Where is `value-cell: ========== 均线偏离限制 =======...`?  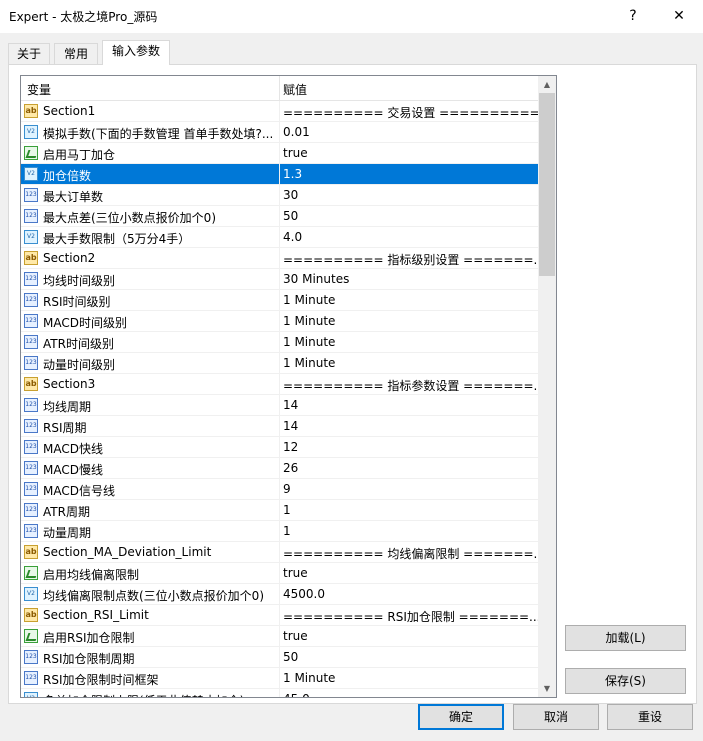
value-cell: ========== 均线偏离限制 =======... is located at coordinates (409, 552).